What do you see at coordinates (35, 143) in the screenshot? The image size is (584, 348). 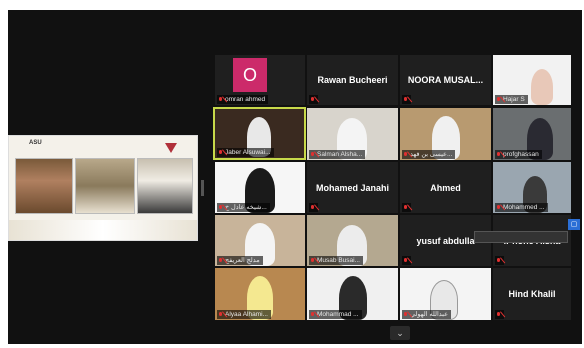 I see `asu-logo: ASU` at bounding box center [35, 143].